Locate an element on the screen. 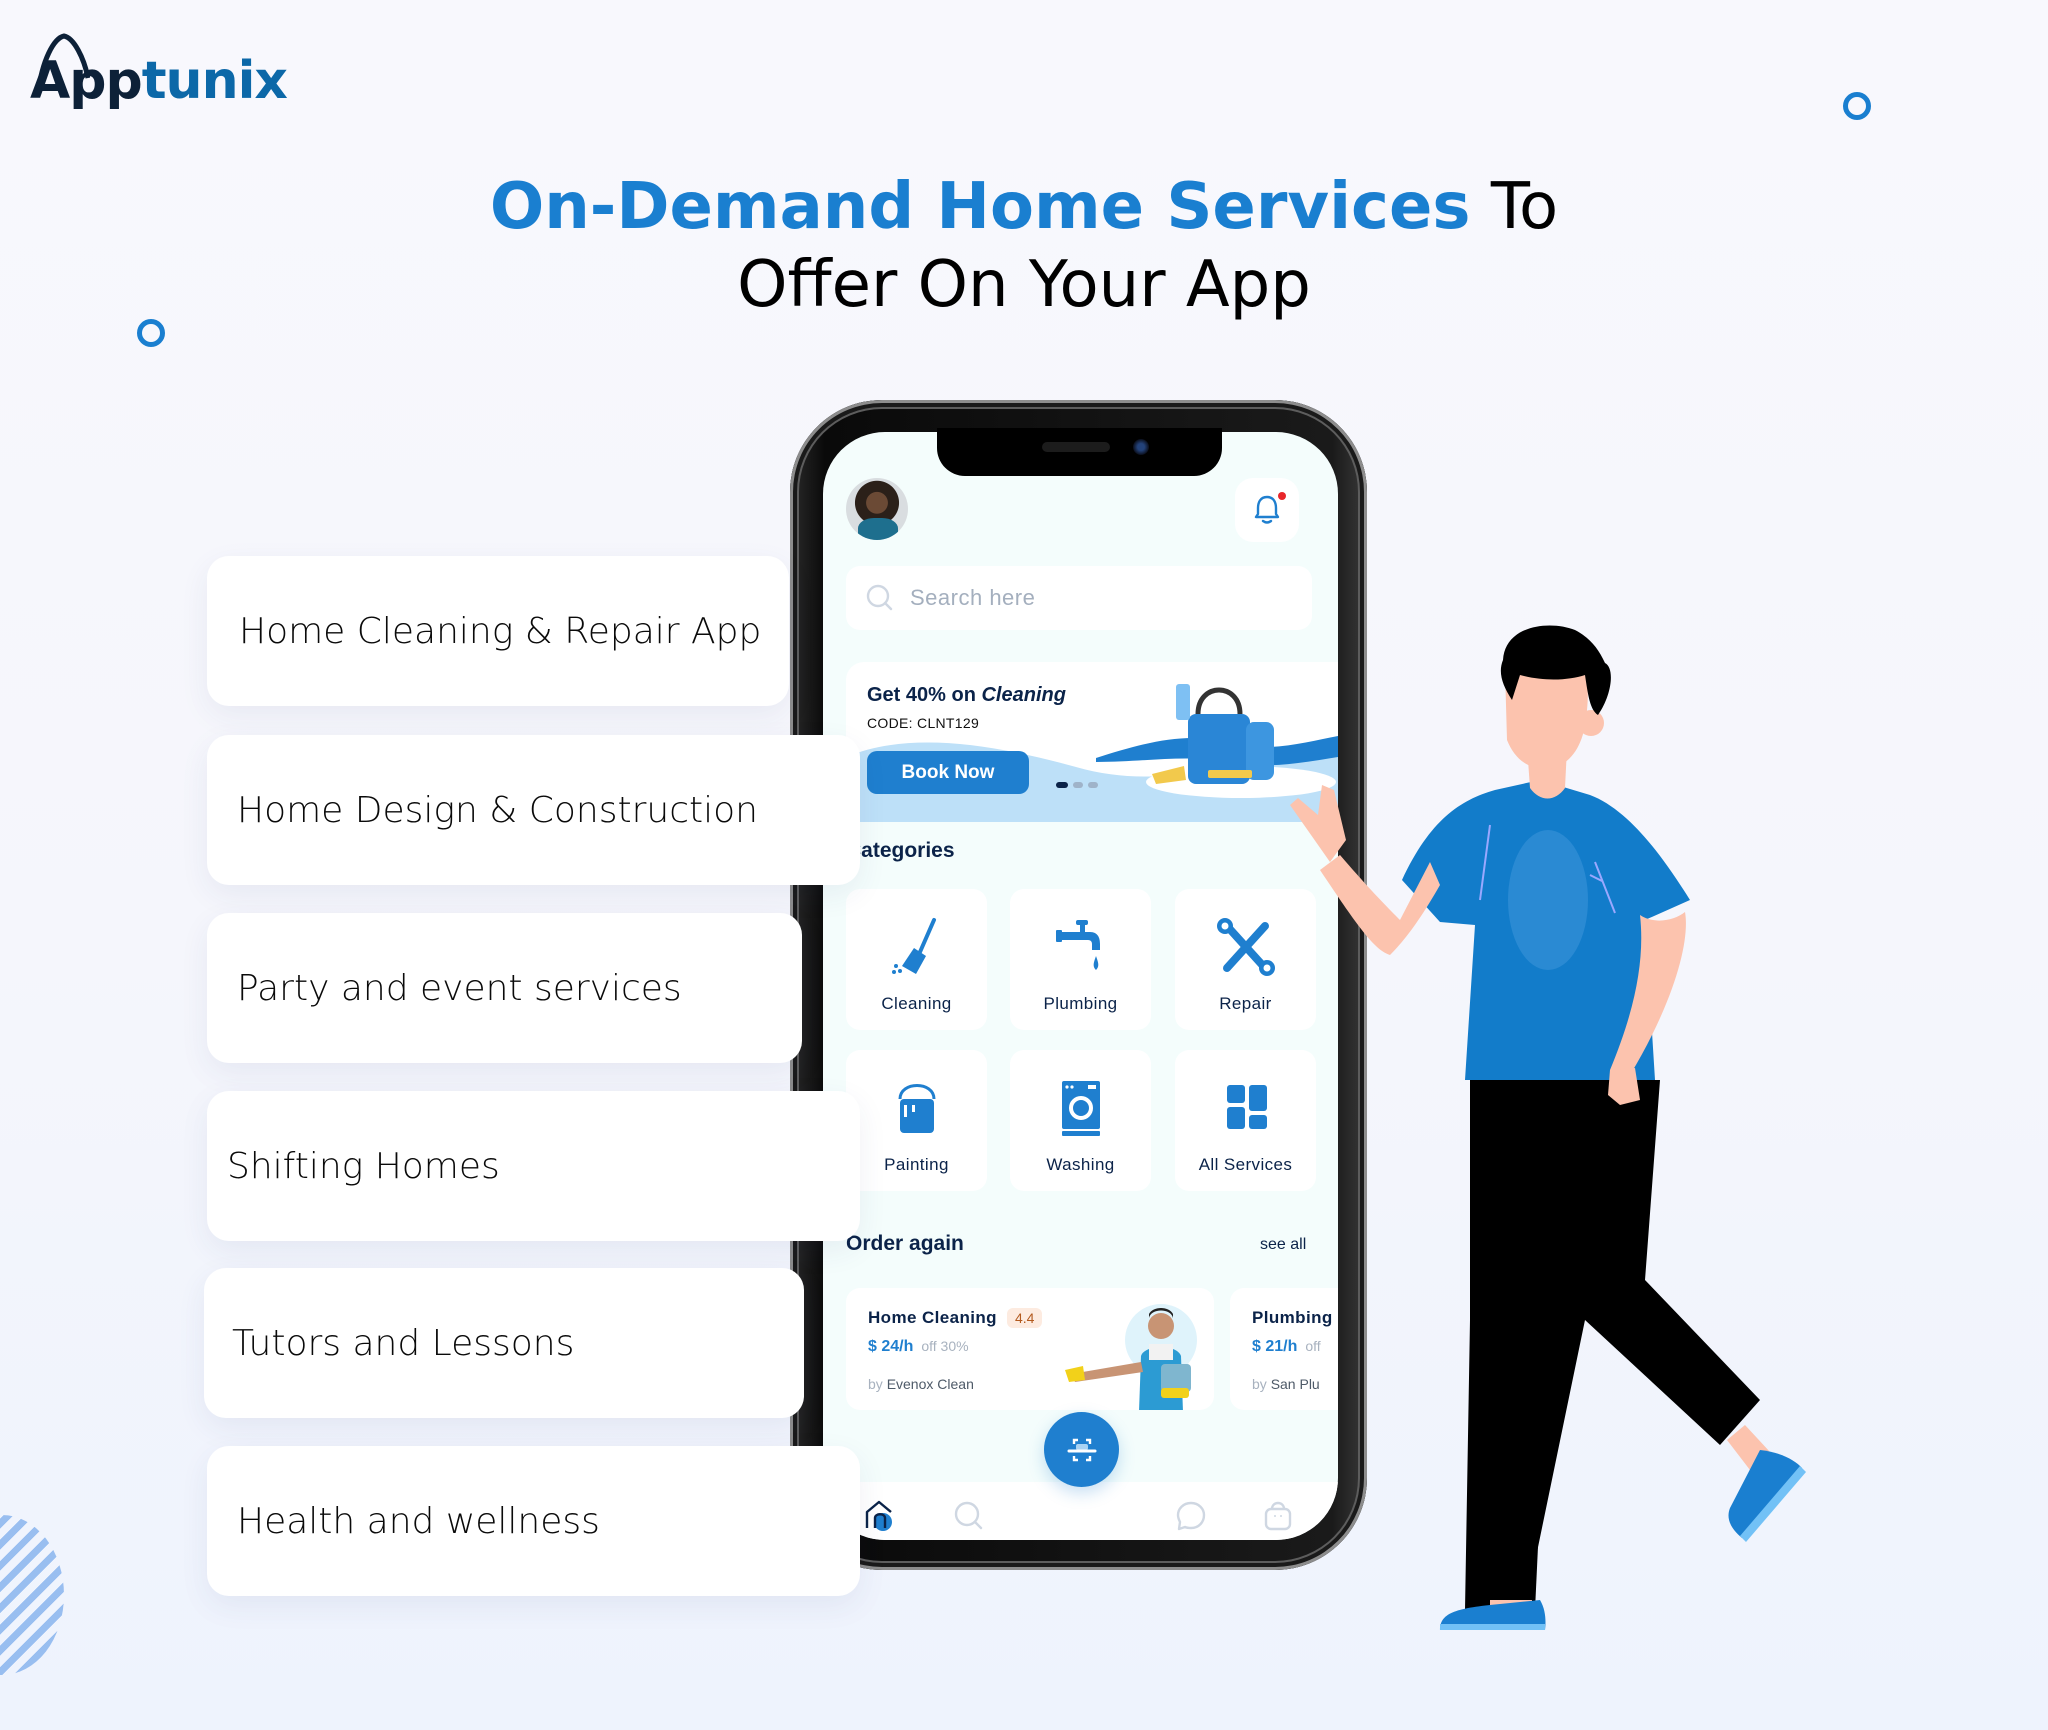 The image size is (2048, 1730). paint-bucket-icon is located at coordinates (916, 1108).